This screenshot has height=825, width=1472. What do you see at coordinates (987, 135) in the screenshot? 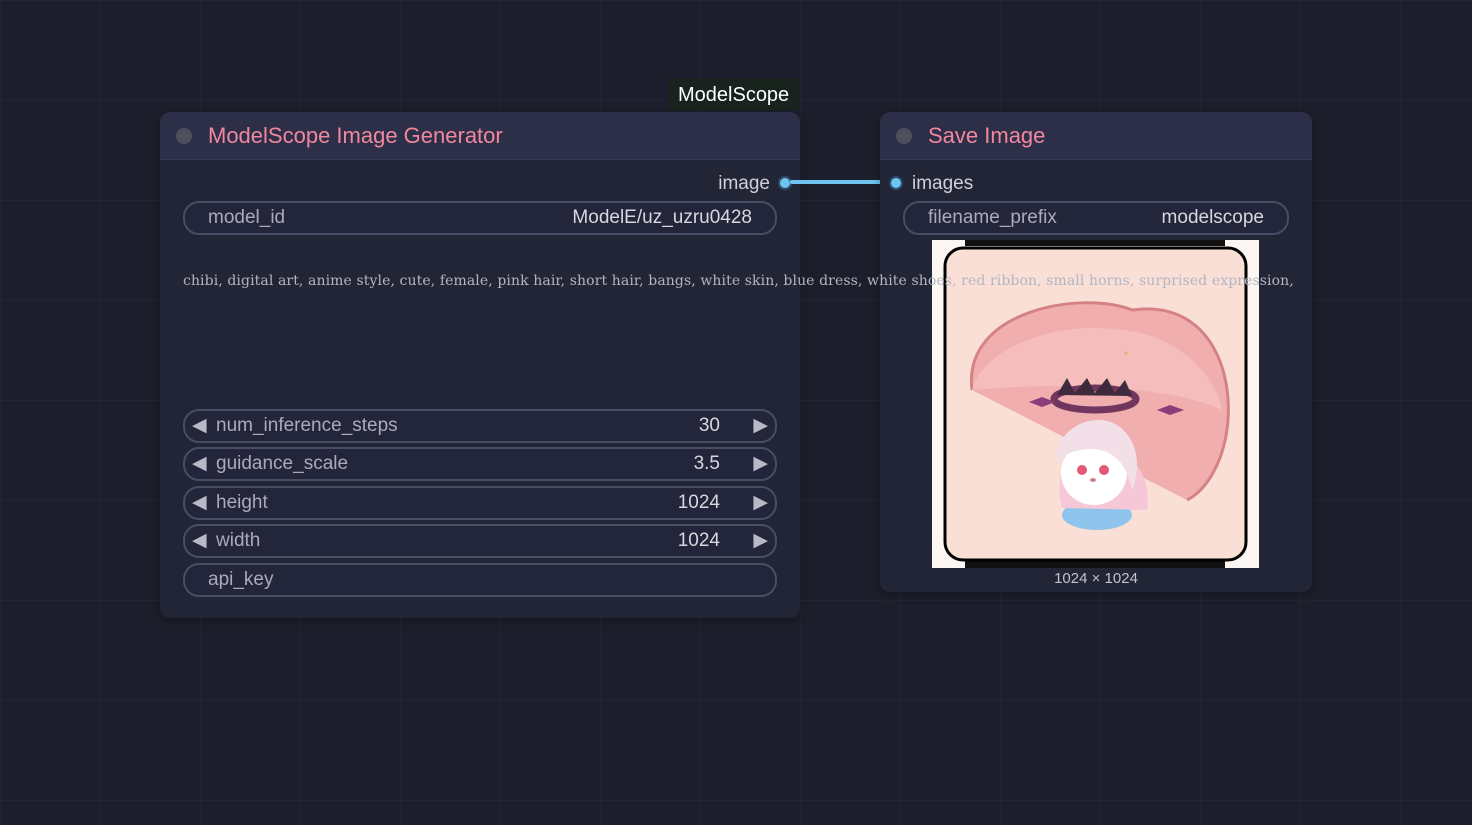
I see `node-title: Save Image` at bounding box center [987, 135].